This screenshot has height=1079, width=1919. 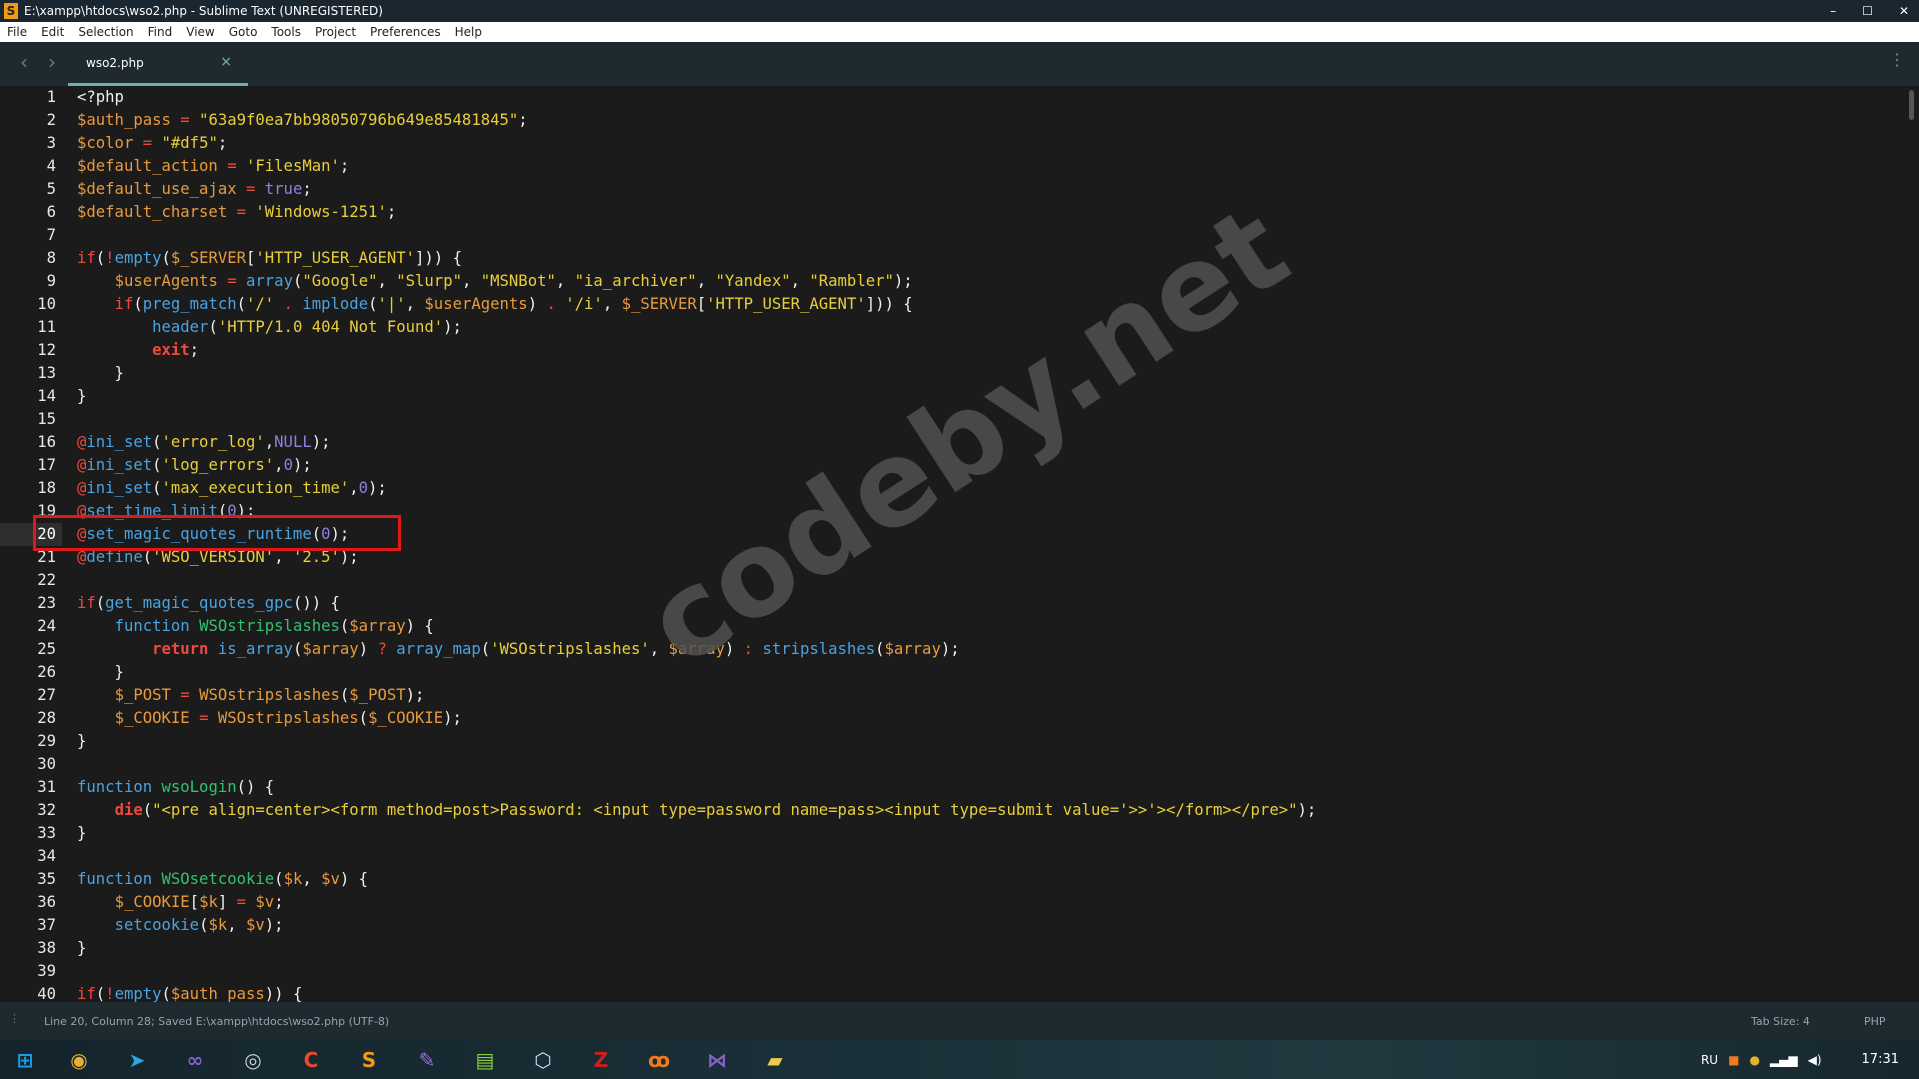 What do you see at coordinates (952, 97) in the screenshot?
I see `code-line: 1 <?php` at bounding box center [952, 97].